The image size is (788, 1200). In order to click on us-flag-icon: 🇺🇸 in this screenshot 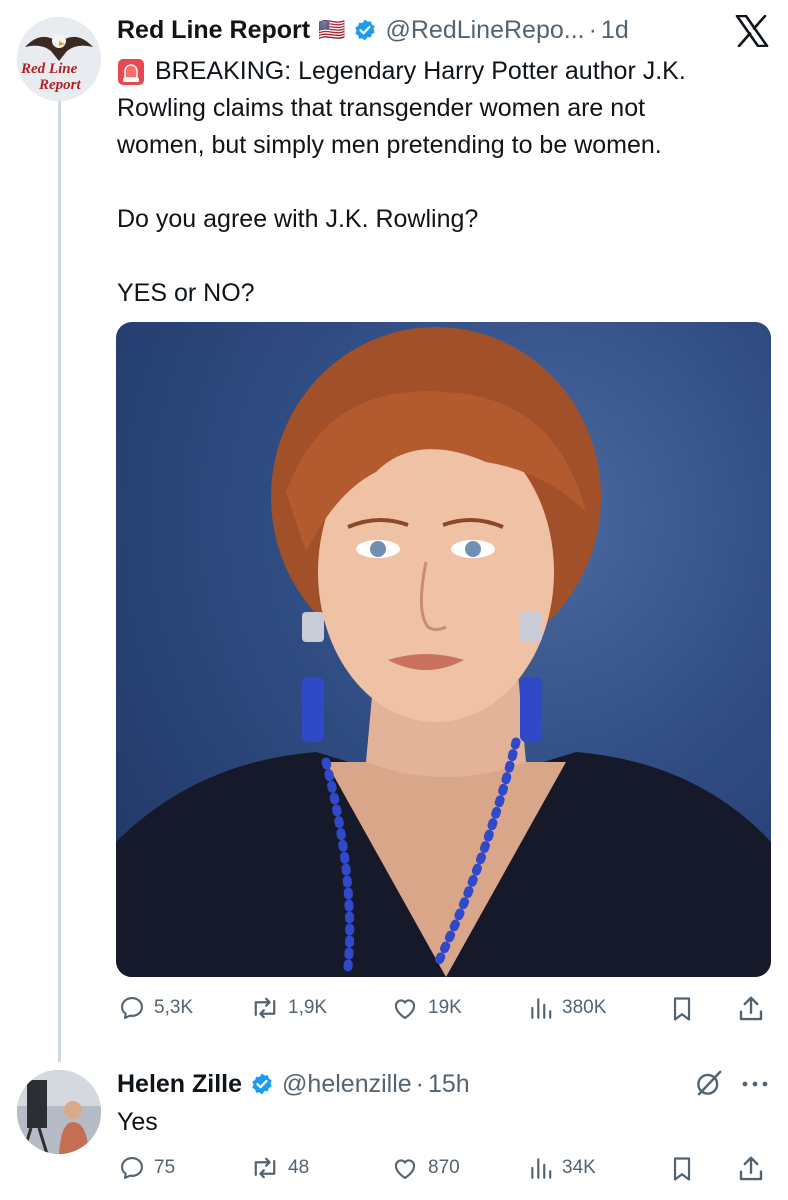, I will do `click(332, 29)`.